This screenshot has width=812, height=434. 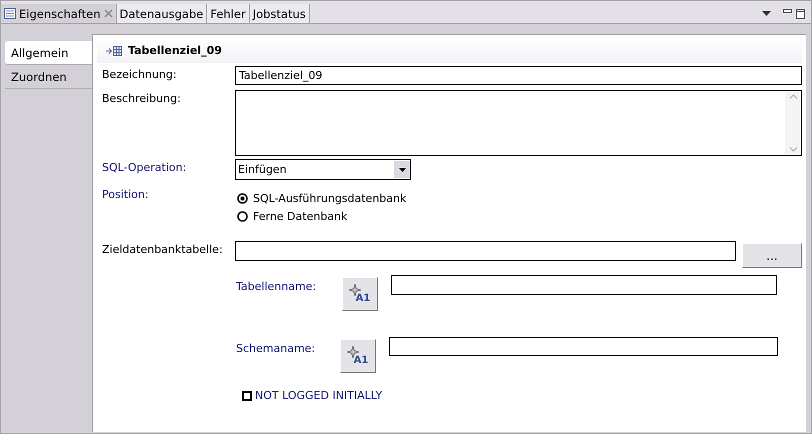 What do you see at coordinates (242, 198) in the screenshot?
I see `radio-selected-icon` at bounding box center [242, 198].